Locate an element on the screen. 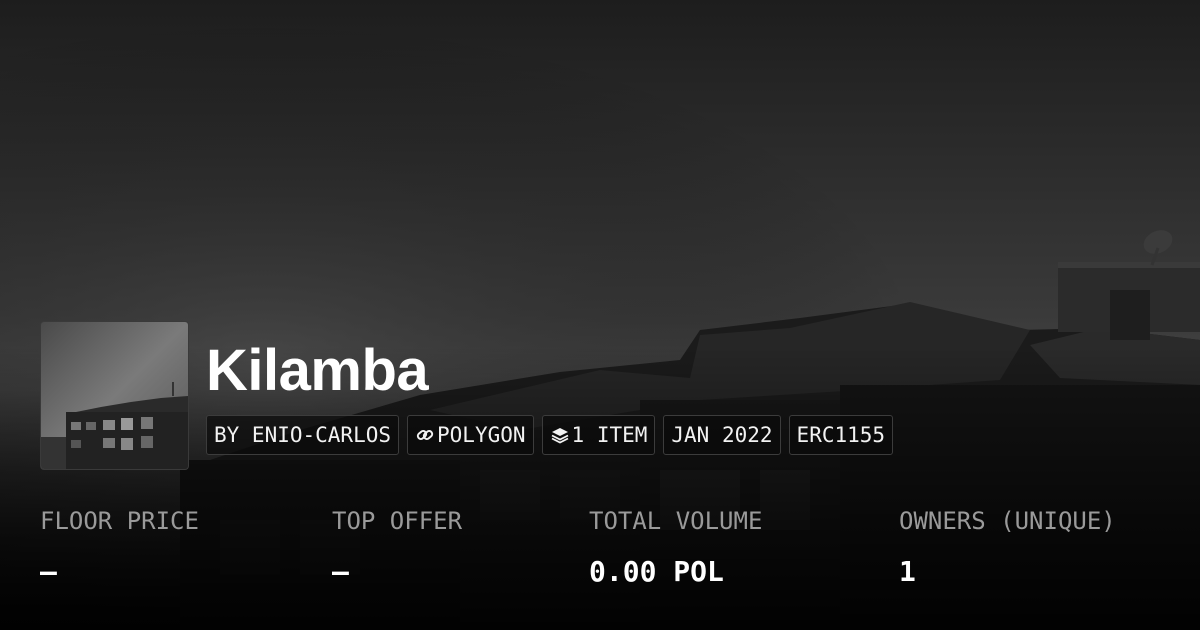 The height and width of the screenshot is (630, 1200). floor-price-value: — is located at coordinates (48, 571).